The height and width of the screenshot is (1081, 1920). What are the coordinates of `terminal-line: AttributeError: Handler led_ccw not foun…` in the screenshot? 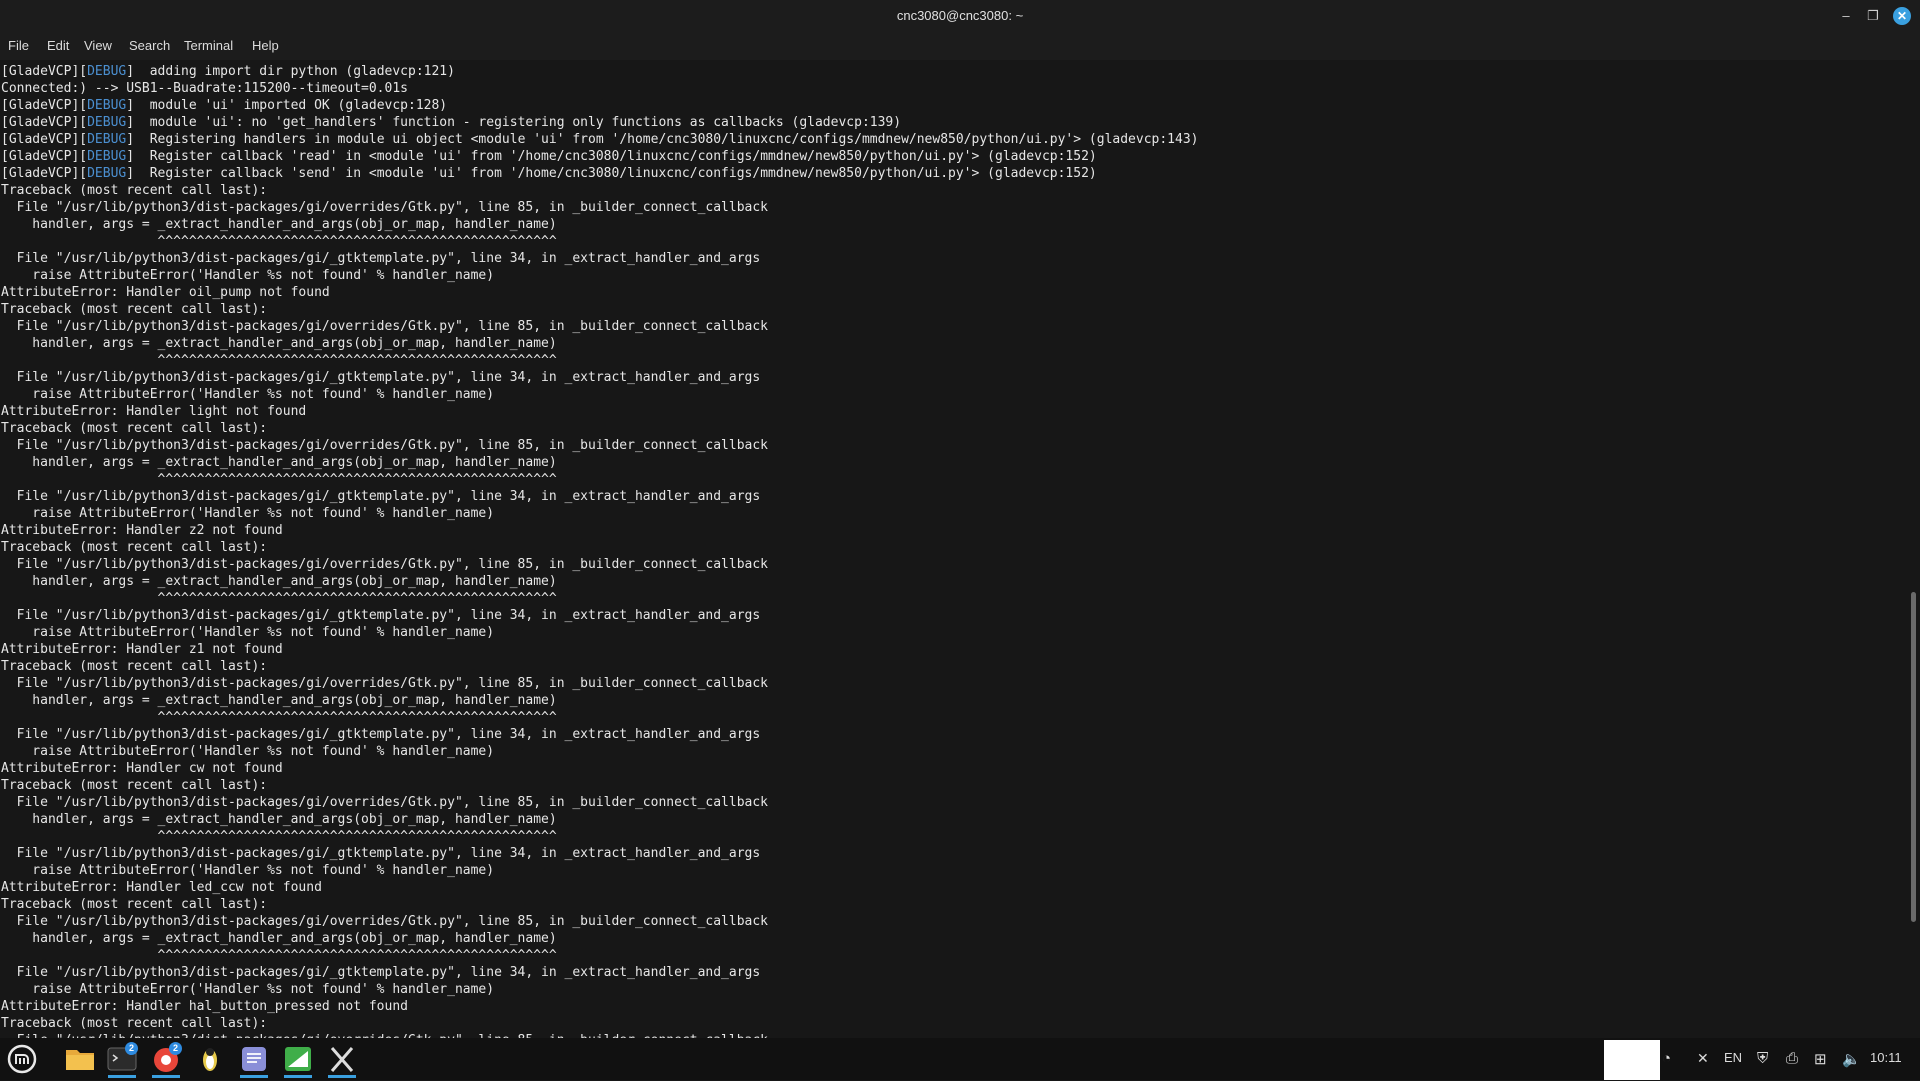 It's located at (600, 887).